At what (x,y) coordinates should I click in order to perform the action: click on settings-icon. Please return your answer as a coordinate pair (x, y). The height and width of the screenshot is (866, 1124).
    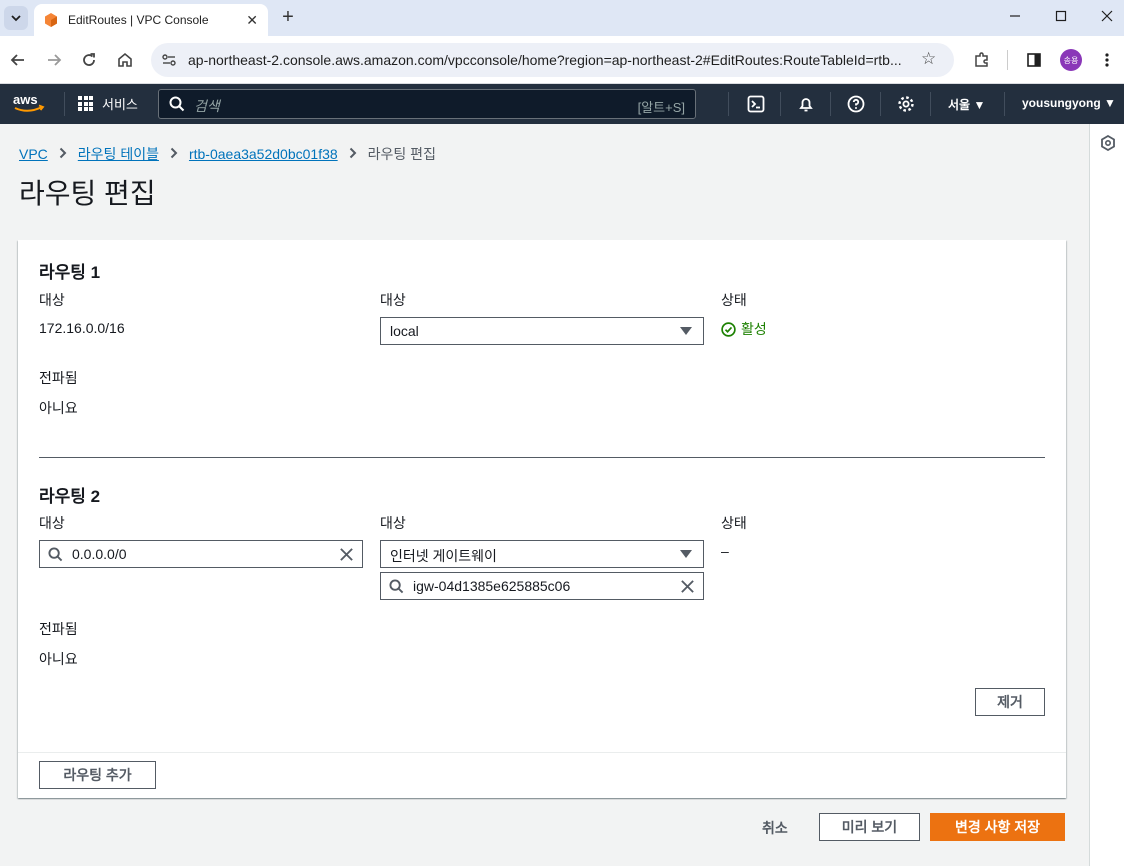
    Looking at the image, I should click on (906, 104).